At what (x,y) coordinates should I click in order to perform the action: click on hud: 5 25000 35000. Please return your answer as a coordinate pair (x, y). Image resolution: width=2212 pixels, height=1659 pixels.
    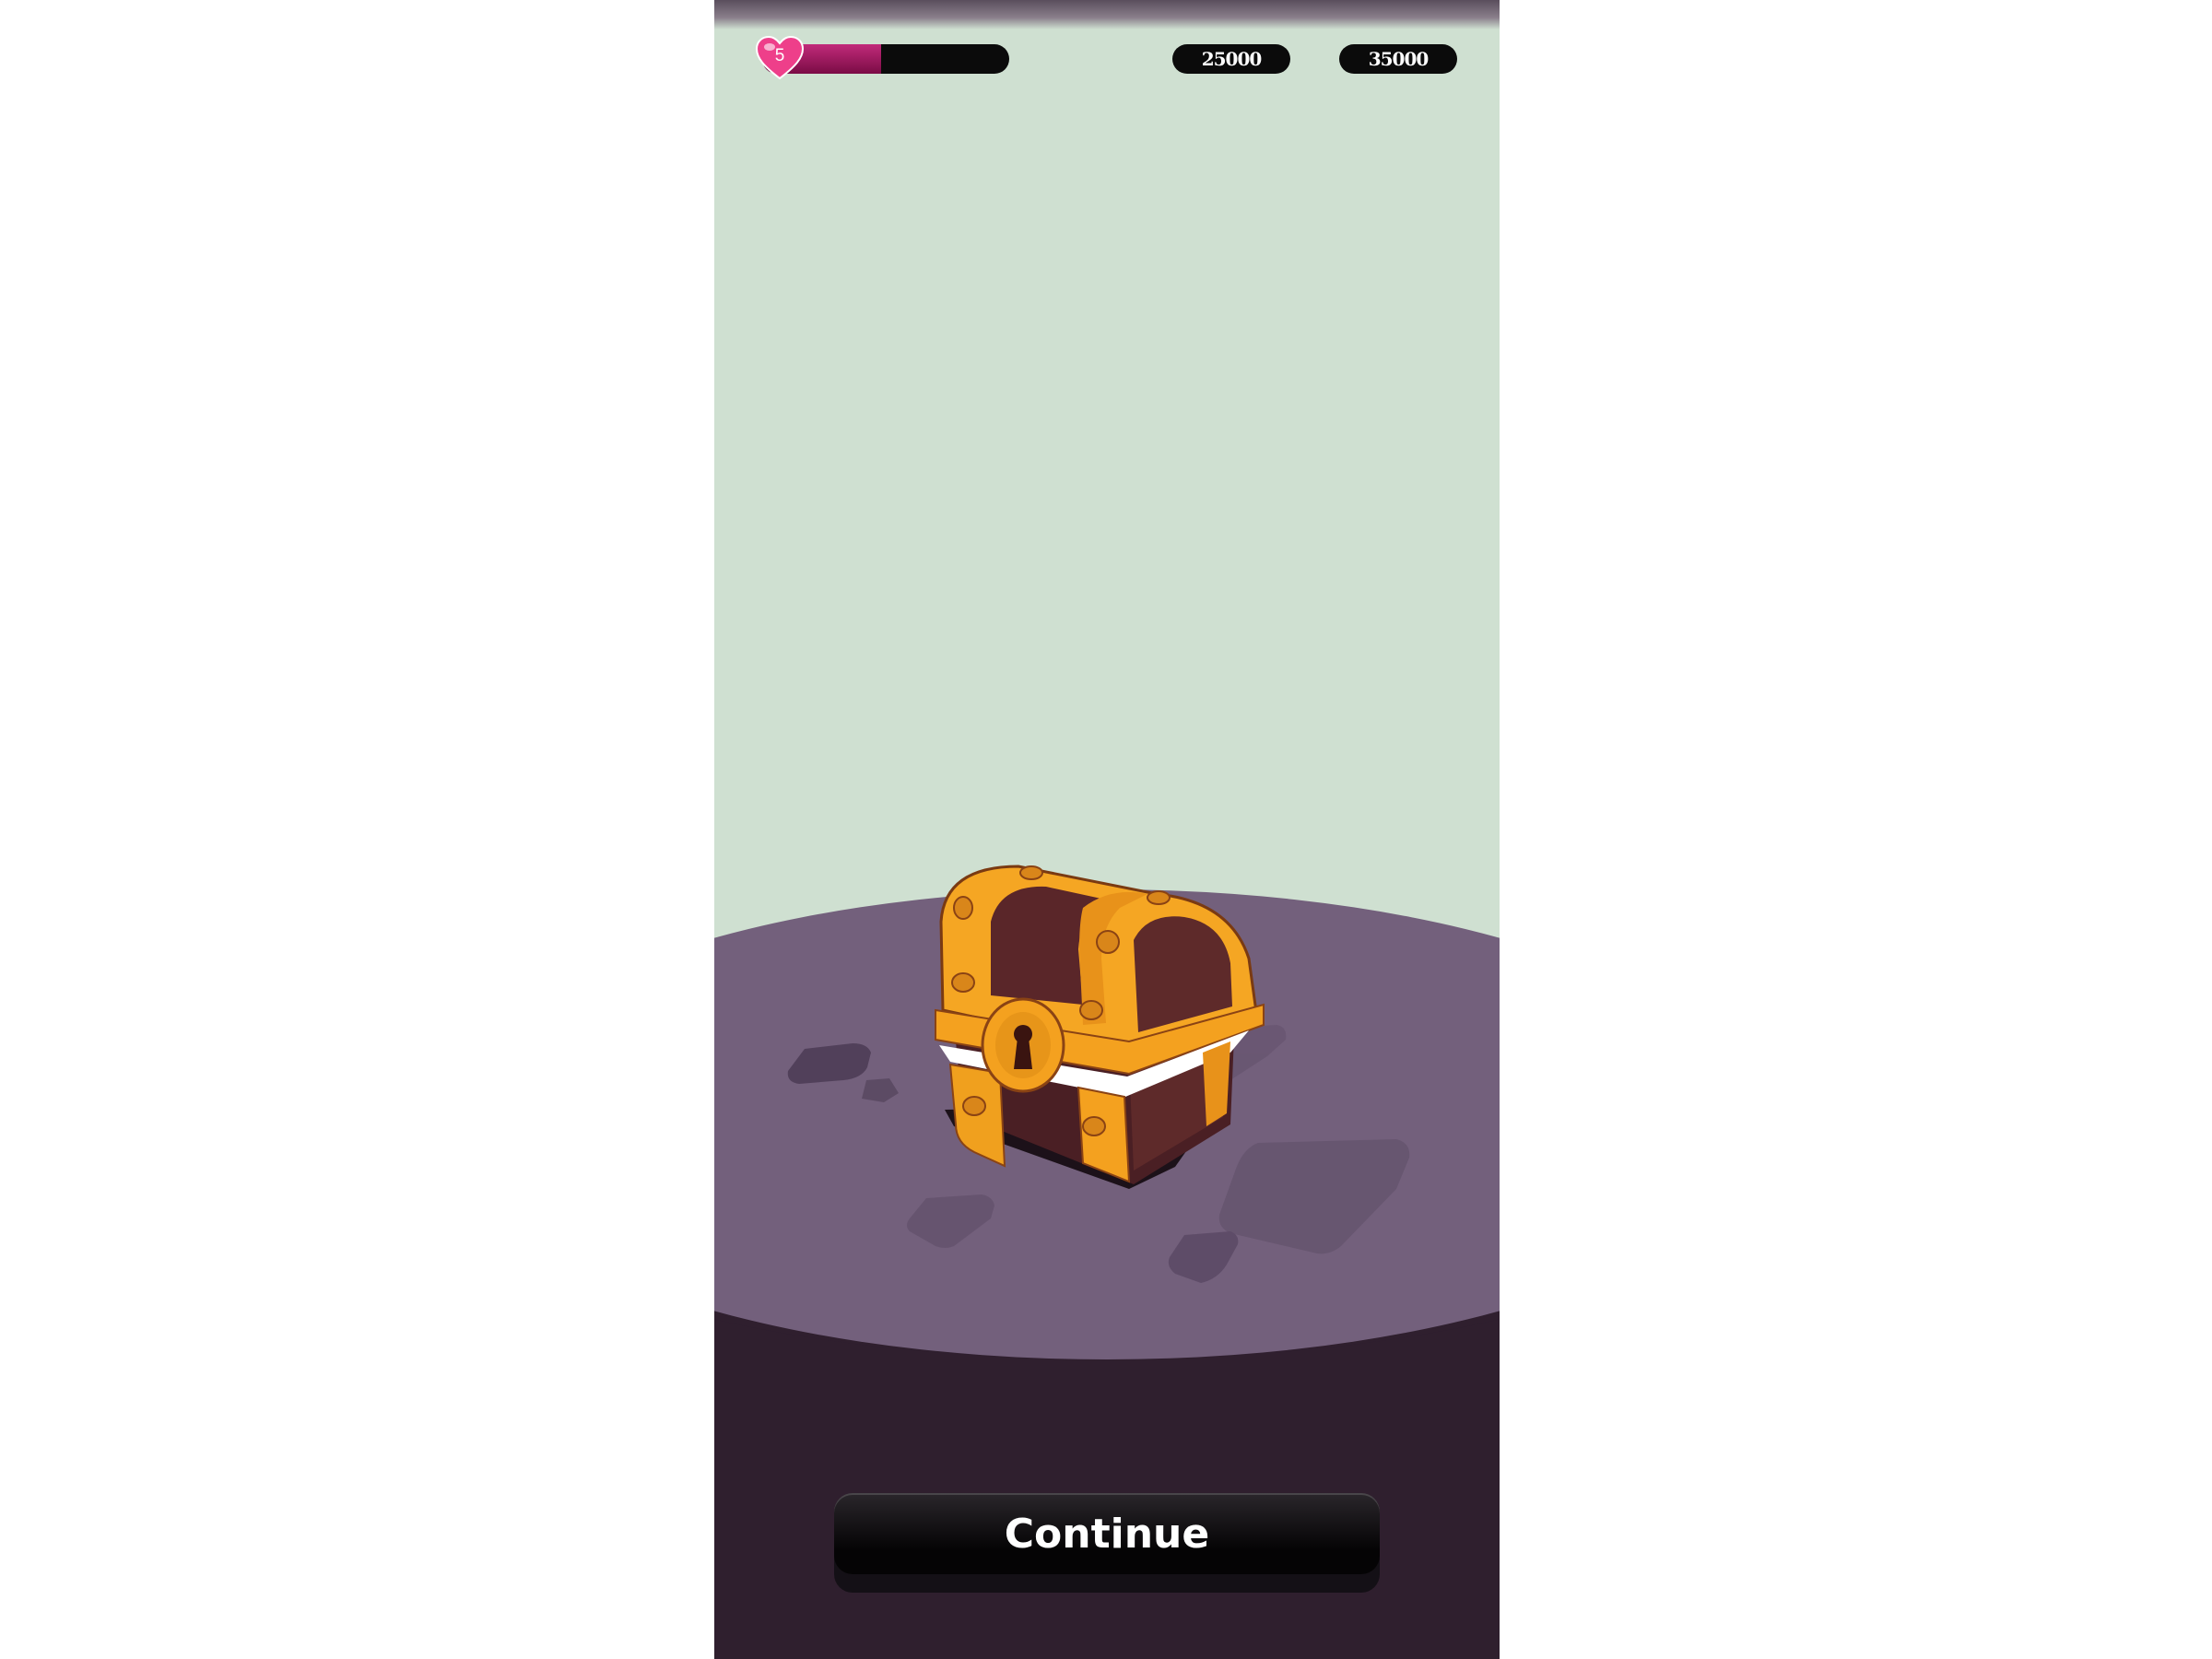
    Looking at the image, I should click on (1107, 46).